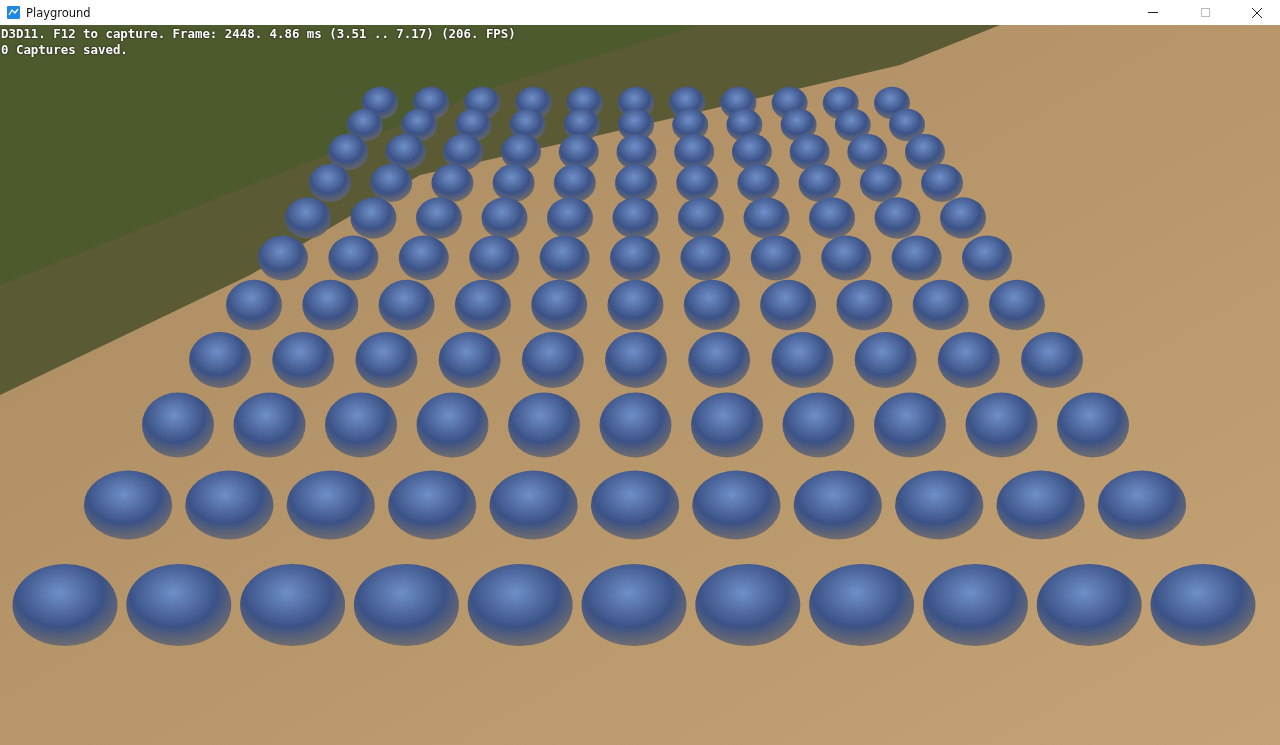  I want to click on window-title: Playground, so click(59, 12).